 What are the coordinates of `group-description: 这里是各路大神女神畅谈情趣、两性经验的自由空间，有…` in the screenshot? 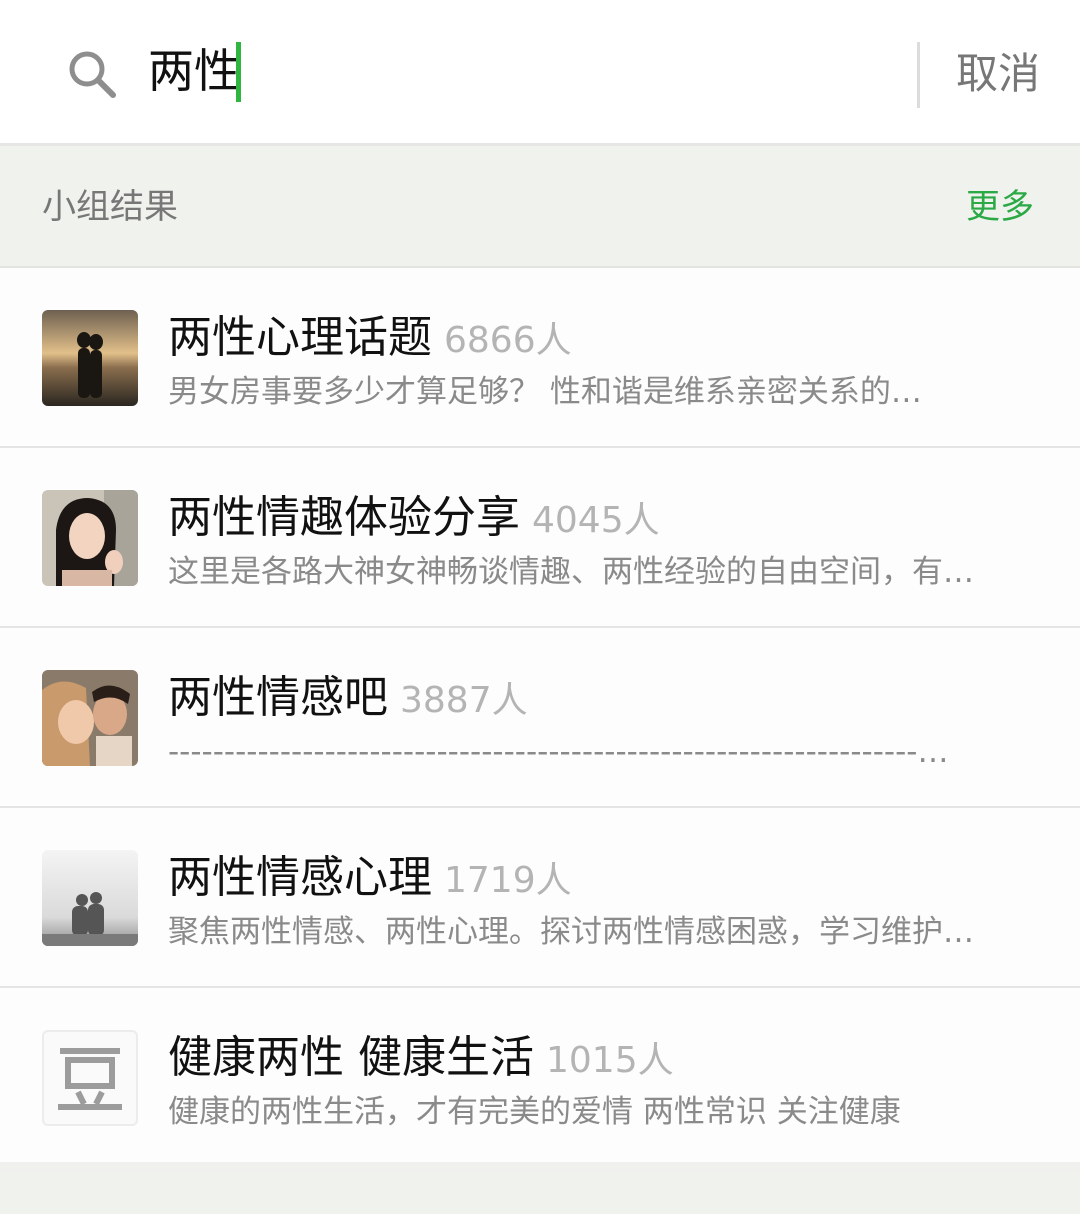 It's located at (571, 572).